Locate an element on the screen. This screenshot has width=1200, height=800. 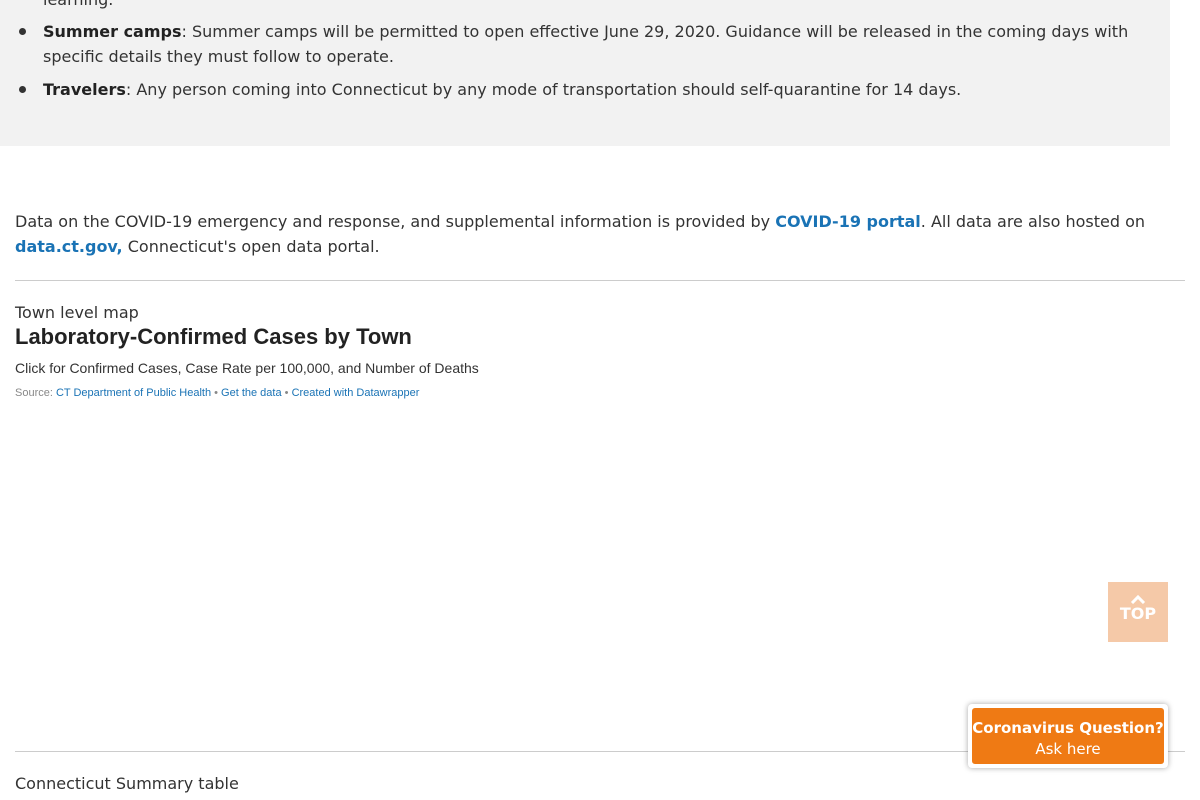
ask-question-button: Coronavirus Question? Ask here is located at coordinates (1068, 736).